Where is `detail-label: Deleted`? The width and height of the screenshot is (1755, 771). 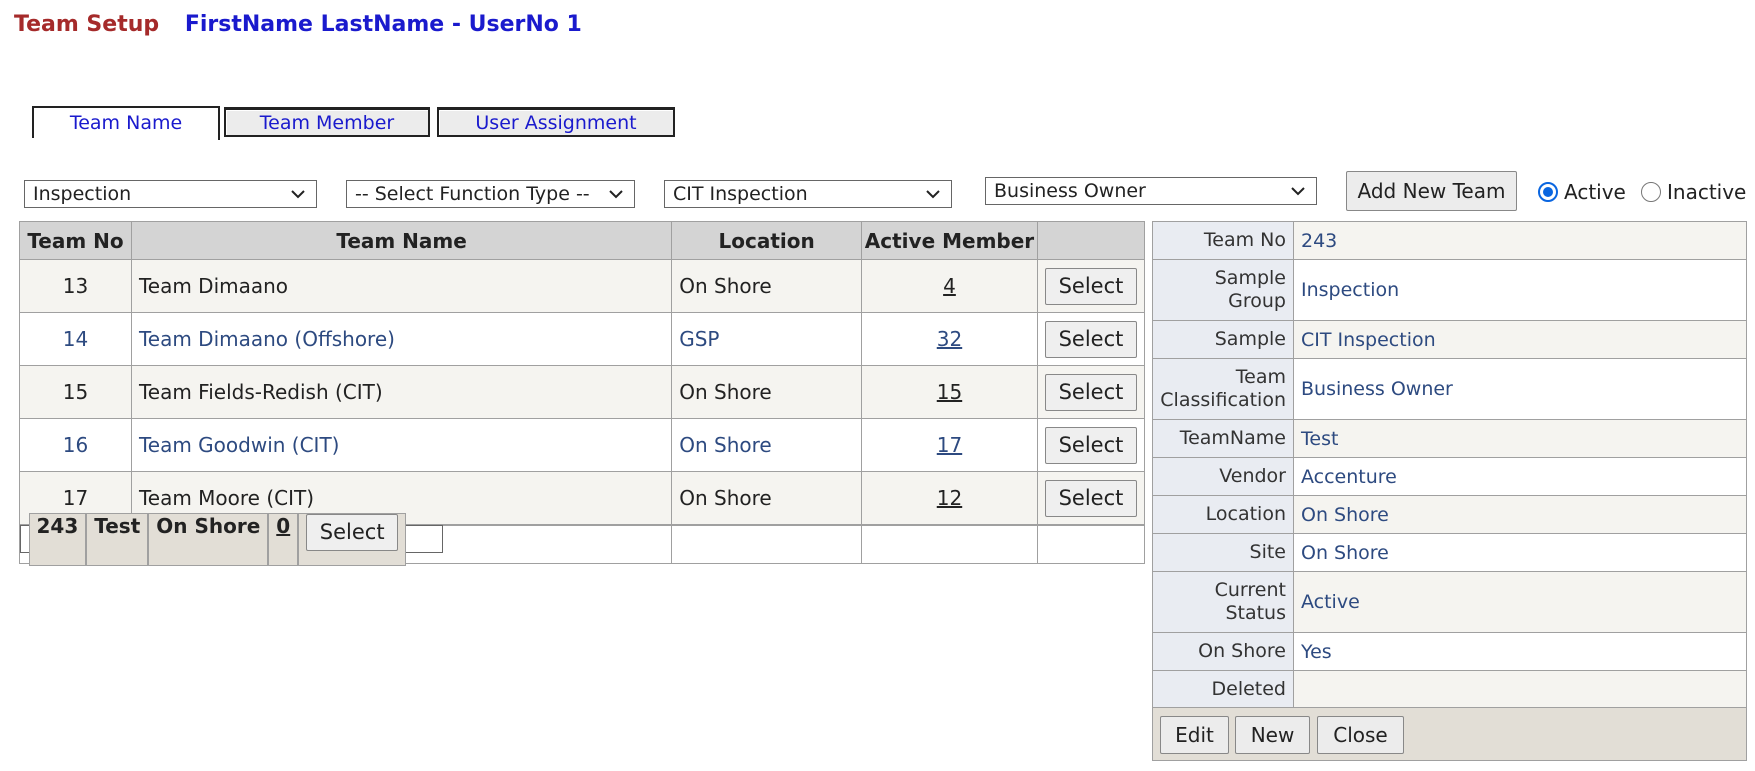 detail-label: Deleted is located at coordinates (1223, 689).